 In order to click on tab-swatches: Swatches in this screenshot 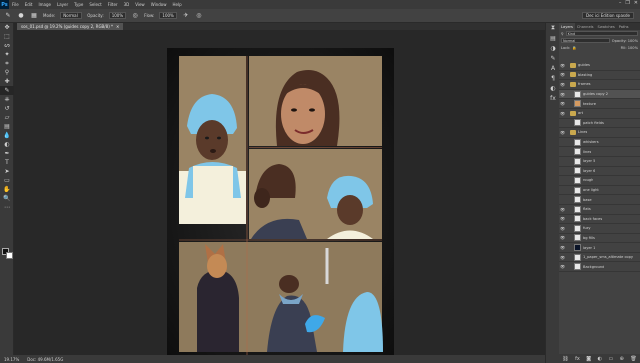, I will do `click(606, 26)`.